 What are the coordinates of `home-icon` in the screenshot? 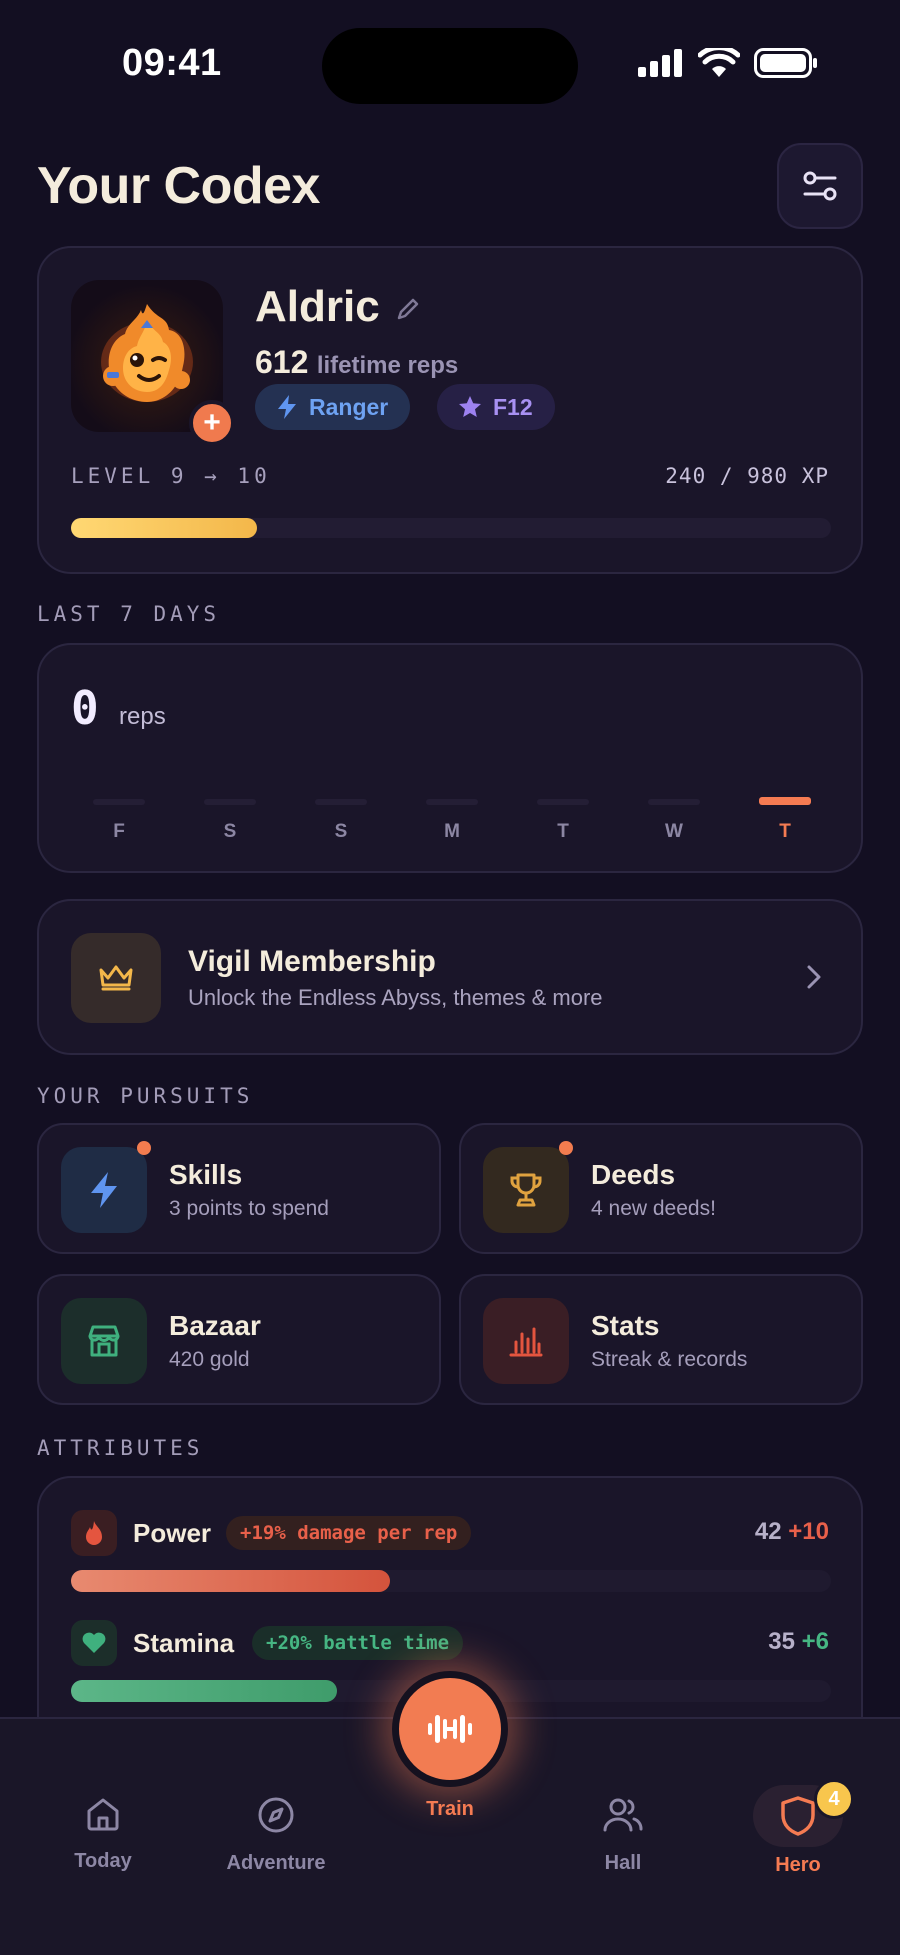 It's located at (103, 1814).